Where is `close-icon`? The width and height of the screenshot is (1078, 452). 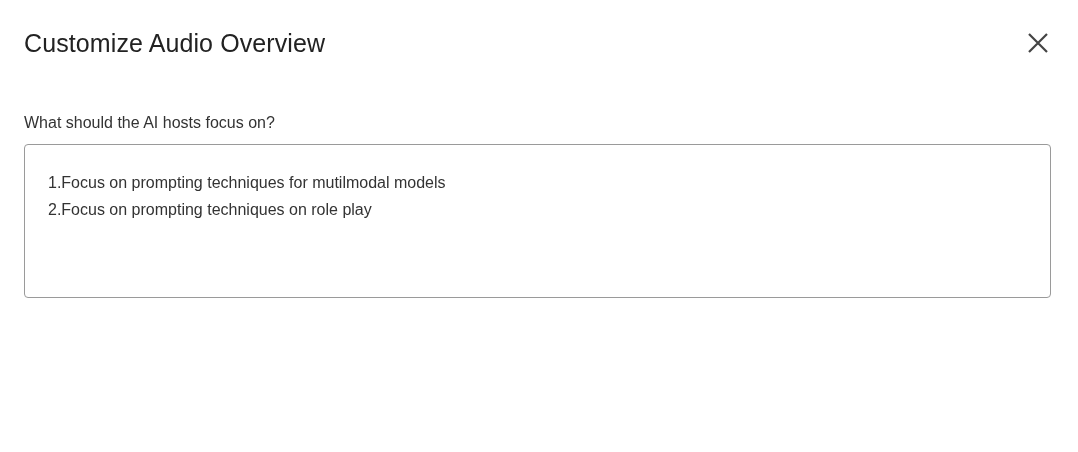 close-icon is located at coordinates (1038, 43).